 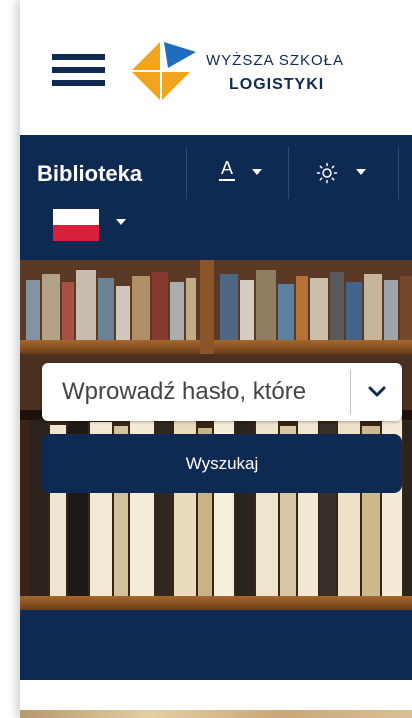 What do you see at coordinates (76, 225) in the screenshot?
I see `poland-flag-icon` at bounding box center [76, 225].